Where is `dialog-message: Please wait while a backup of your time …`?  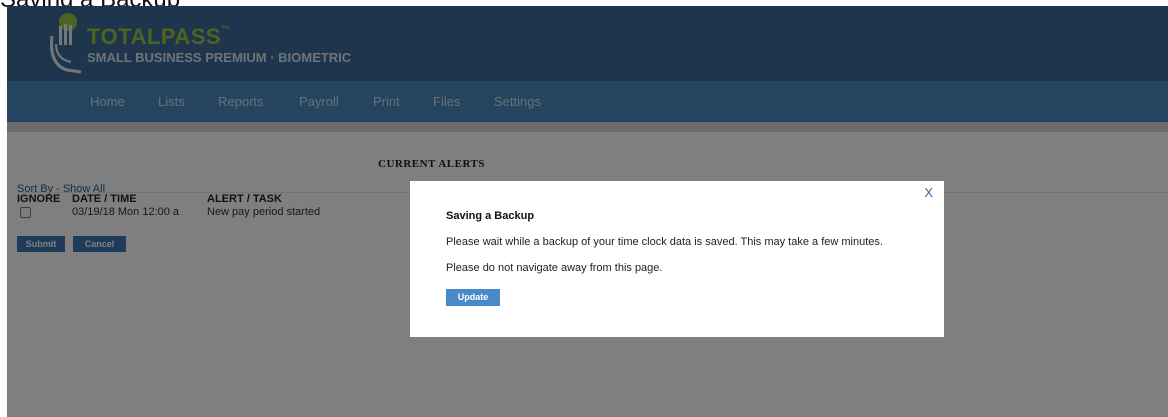
dialog-message: Please wait while a backup of your time … is located at coordinates (664, 242).